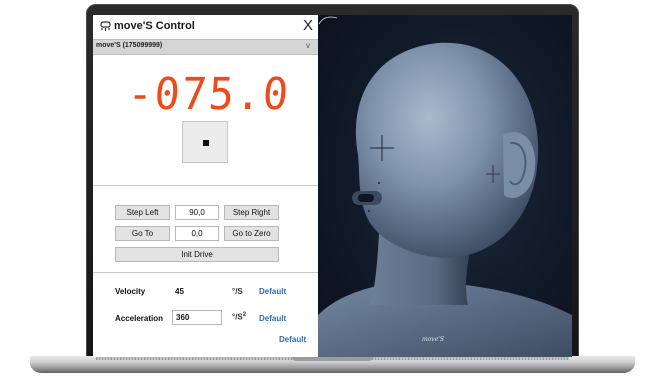 Image resolution: width=665 pixels, height=381 pixels. Describe the element at coordinates (142, 233) in the screenshot. I see `go-to-button: Go To` at that location.